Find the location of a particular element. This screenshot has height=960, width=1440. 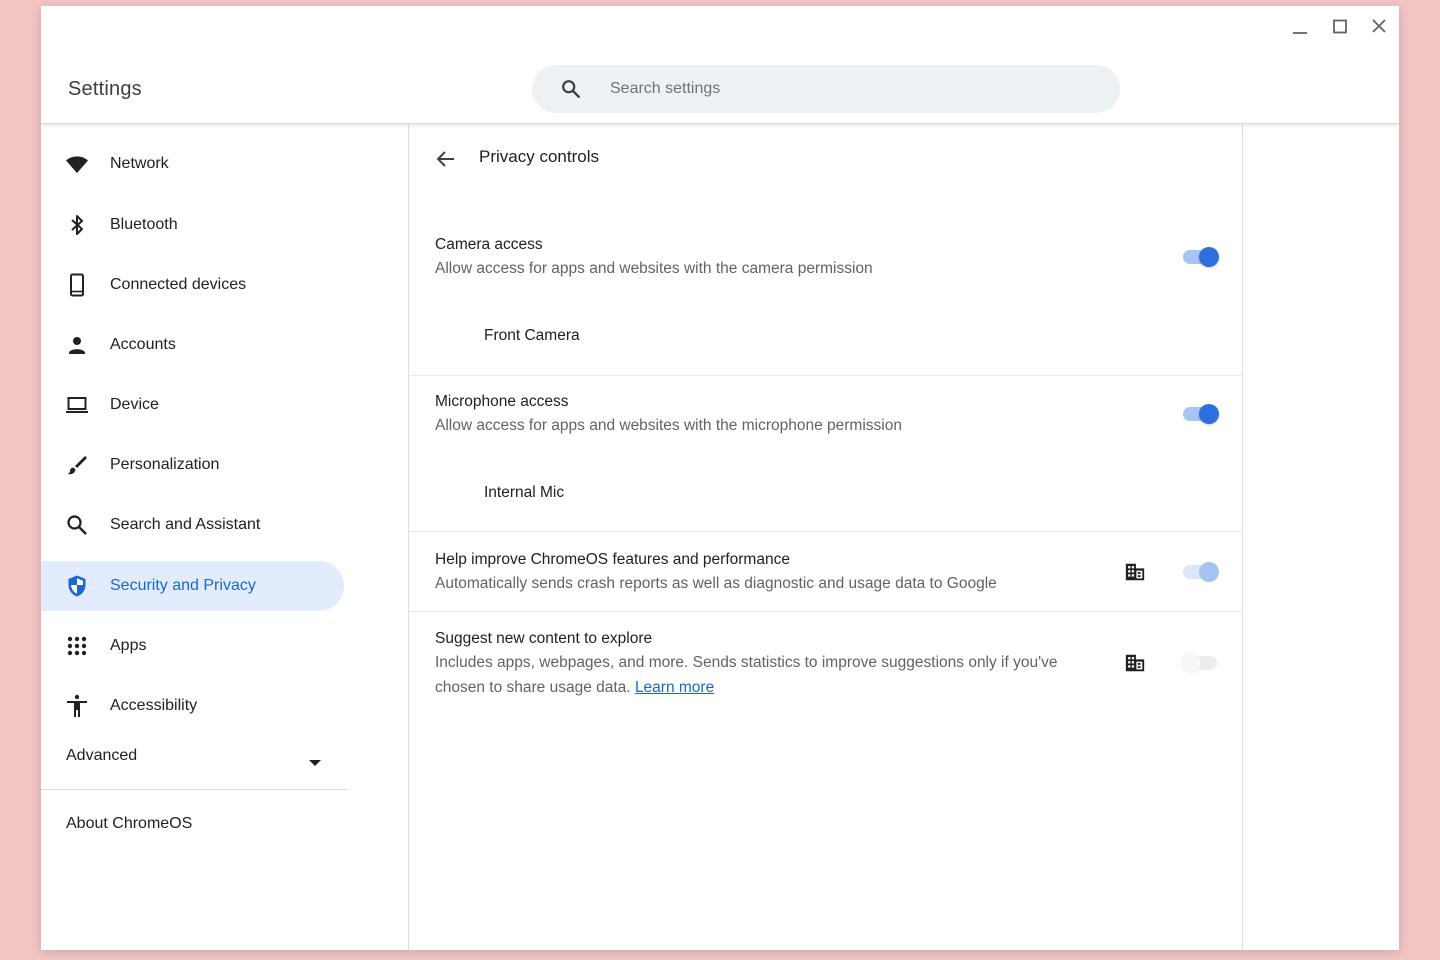

sidebar-item-security-and-privacy: Security and Privacy is located at coordinates (192, 586).